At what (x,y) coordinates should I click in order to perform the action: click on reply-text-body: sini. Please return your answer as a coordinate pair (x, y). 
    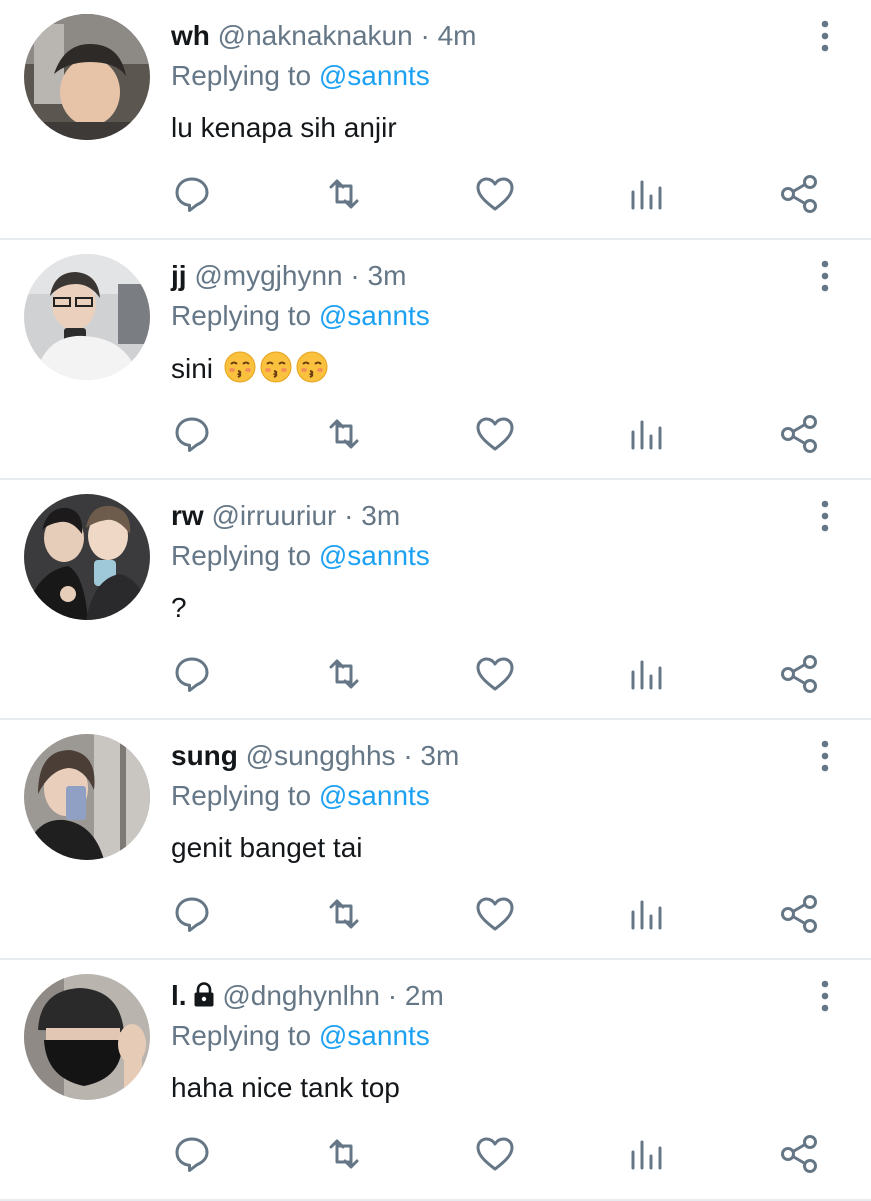
    Looking at the image, I should click on (192, 368).